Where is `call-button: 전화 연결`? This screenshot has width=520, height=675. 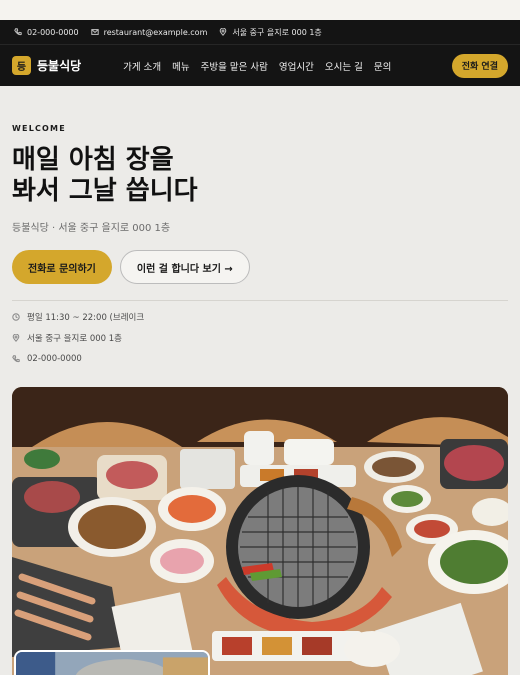
call-button: 전화 연결 is located at coordinates (479, 65).